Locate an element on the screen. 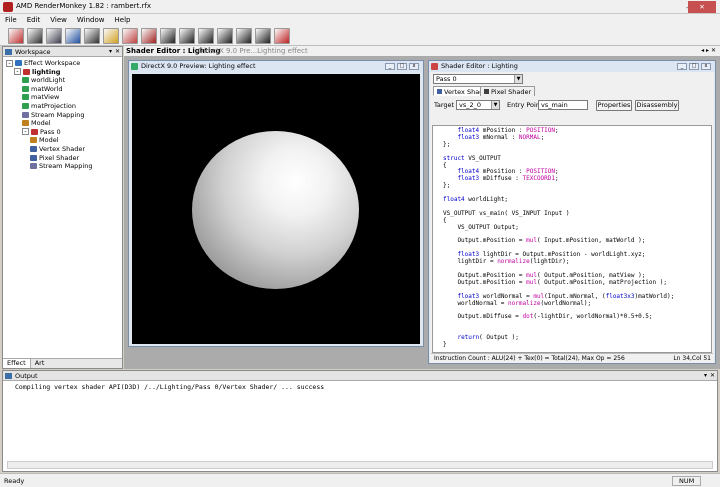 This screenshot has height=487, width=720. code-line: } is located at coordinates (445, 344).